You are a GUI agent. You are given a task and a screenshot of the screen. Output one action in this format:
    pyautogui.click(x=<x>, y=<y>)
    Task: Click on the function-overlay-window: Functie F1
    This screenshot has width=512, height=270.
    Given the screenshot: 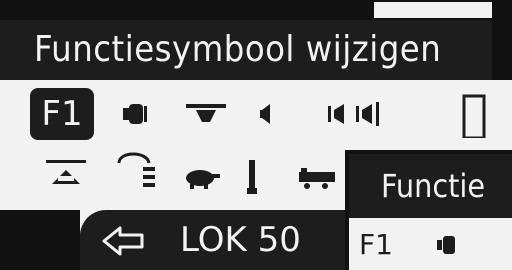 What is the action you would take?
    pyautogui.click(x=428, y=210)
    